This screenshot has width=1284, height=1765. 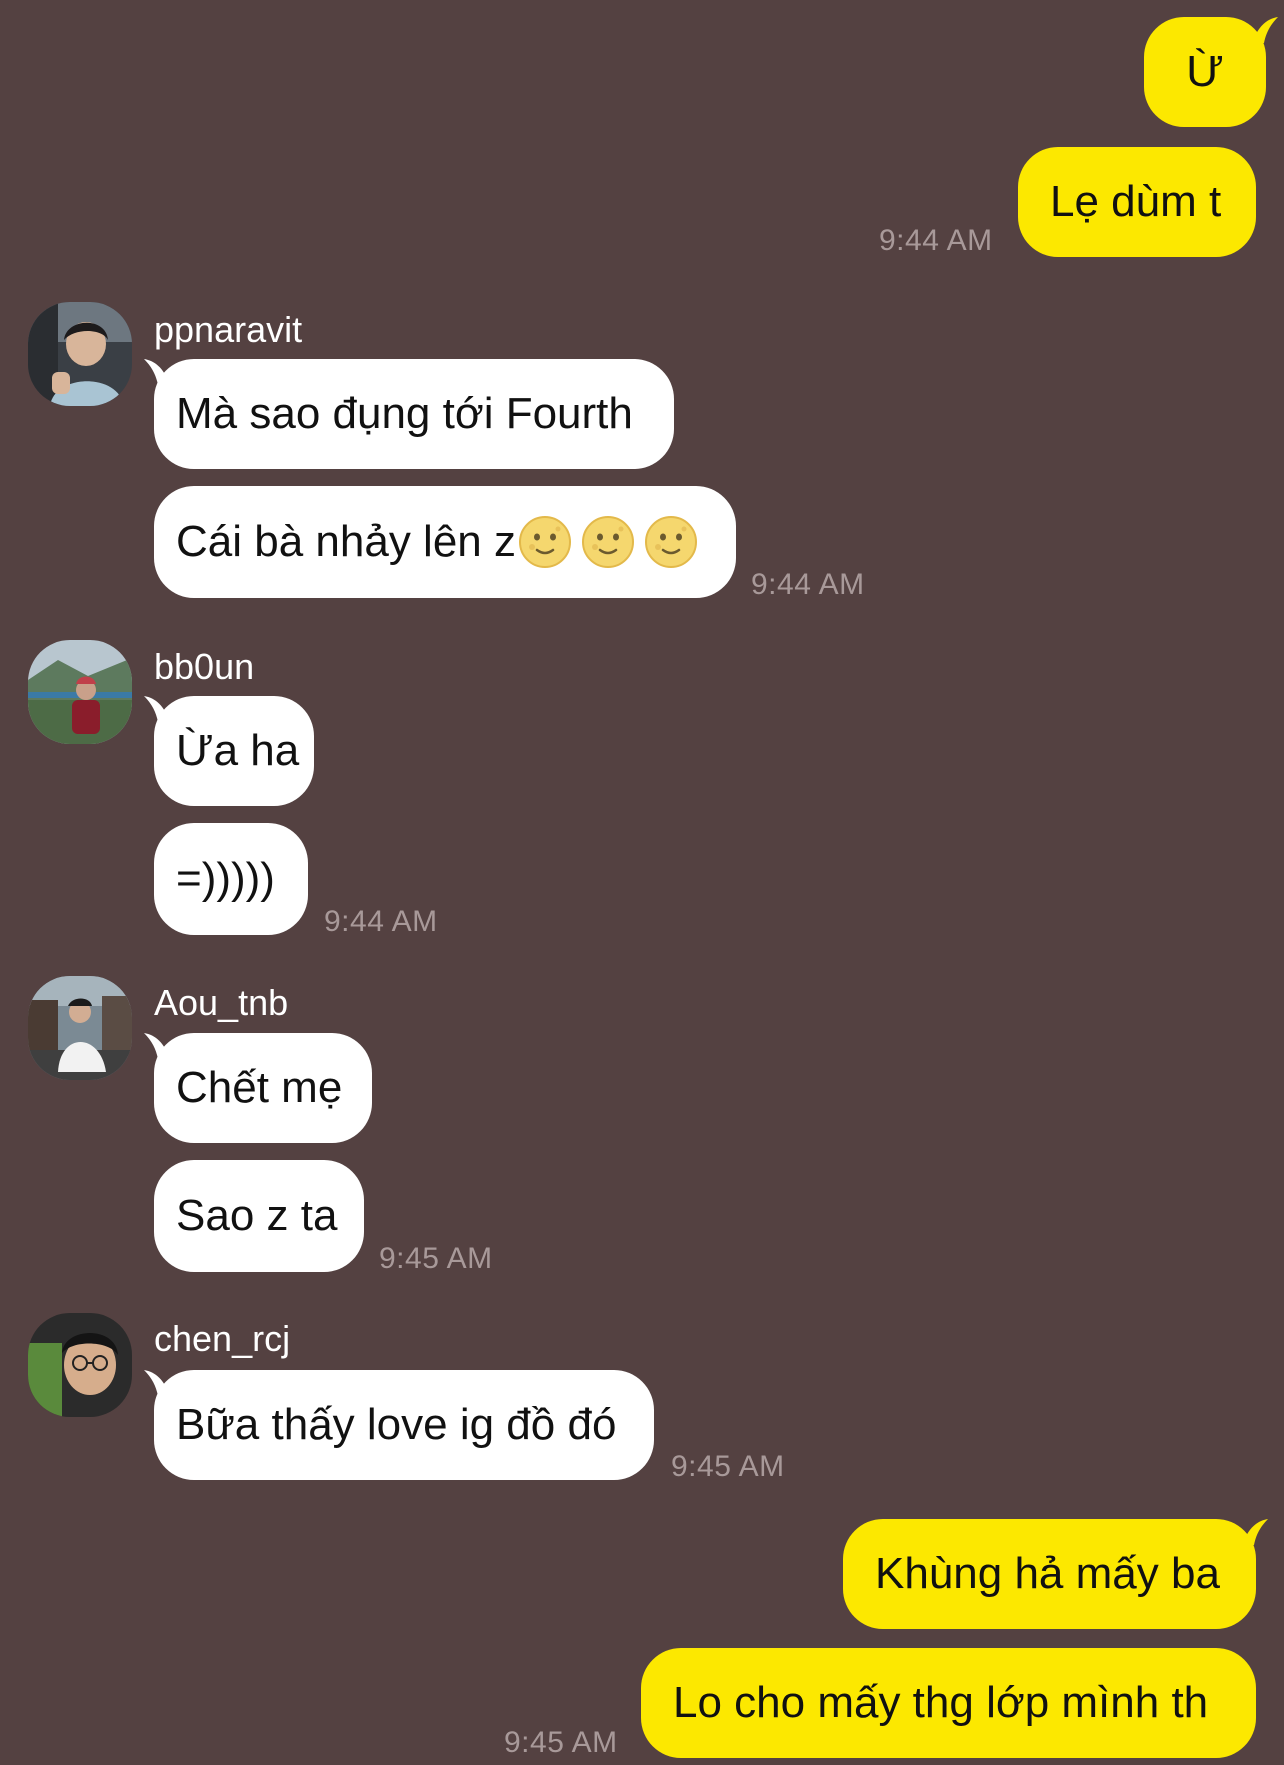 I want to click on emoji-group, so click(x=607, y=542).